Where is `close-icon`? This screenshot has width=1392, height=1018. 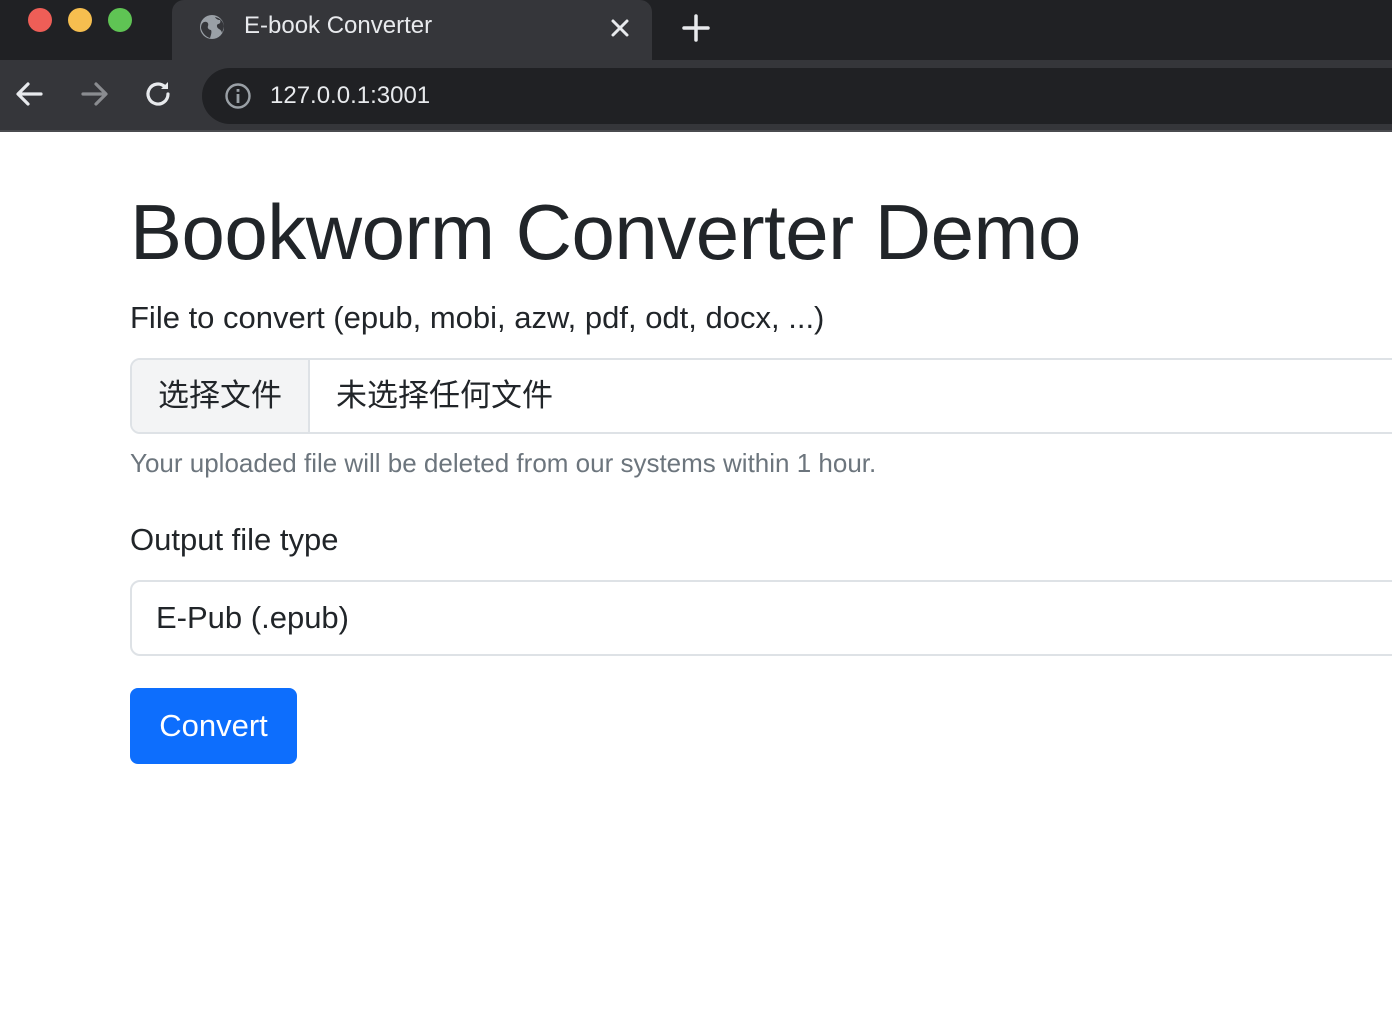 close-icon is located at coordinates (620, 28).